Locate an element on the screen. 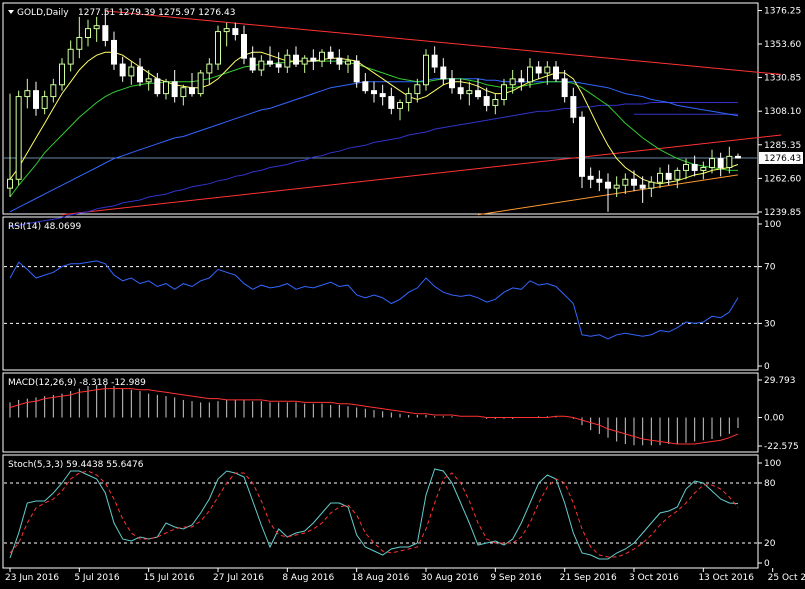 This screenshot has width=805, height=589. stoch-axis-tick-label: 100 is located at coordinates (772, 464).